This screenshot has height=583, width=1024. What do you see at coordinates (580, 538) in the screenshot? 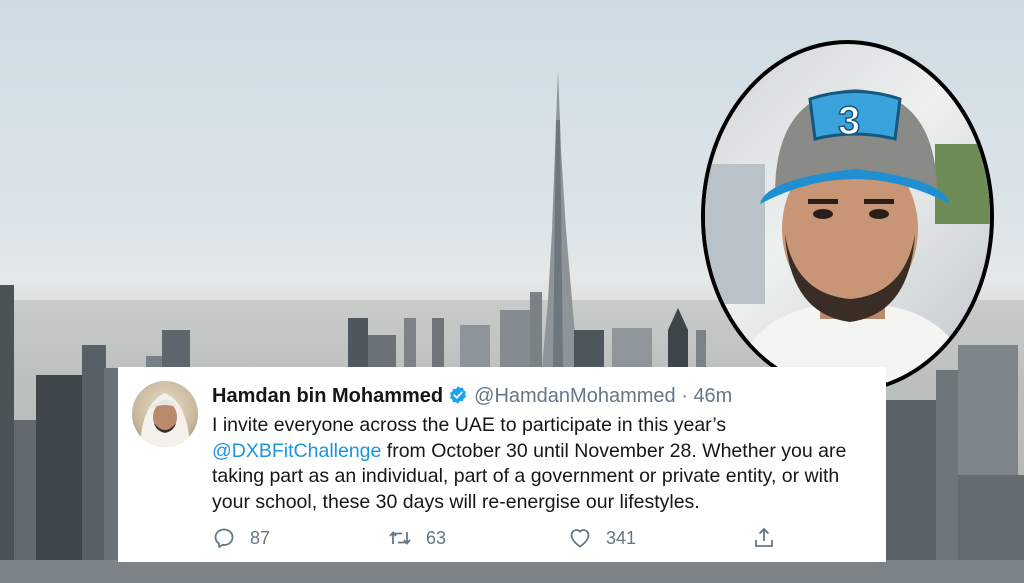
I see `heart-icon` at bounding box center [580, 538].